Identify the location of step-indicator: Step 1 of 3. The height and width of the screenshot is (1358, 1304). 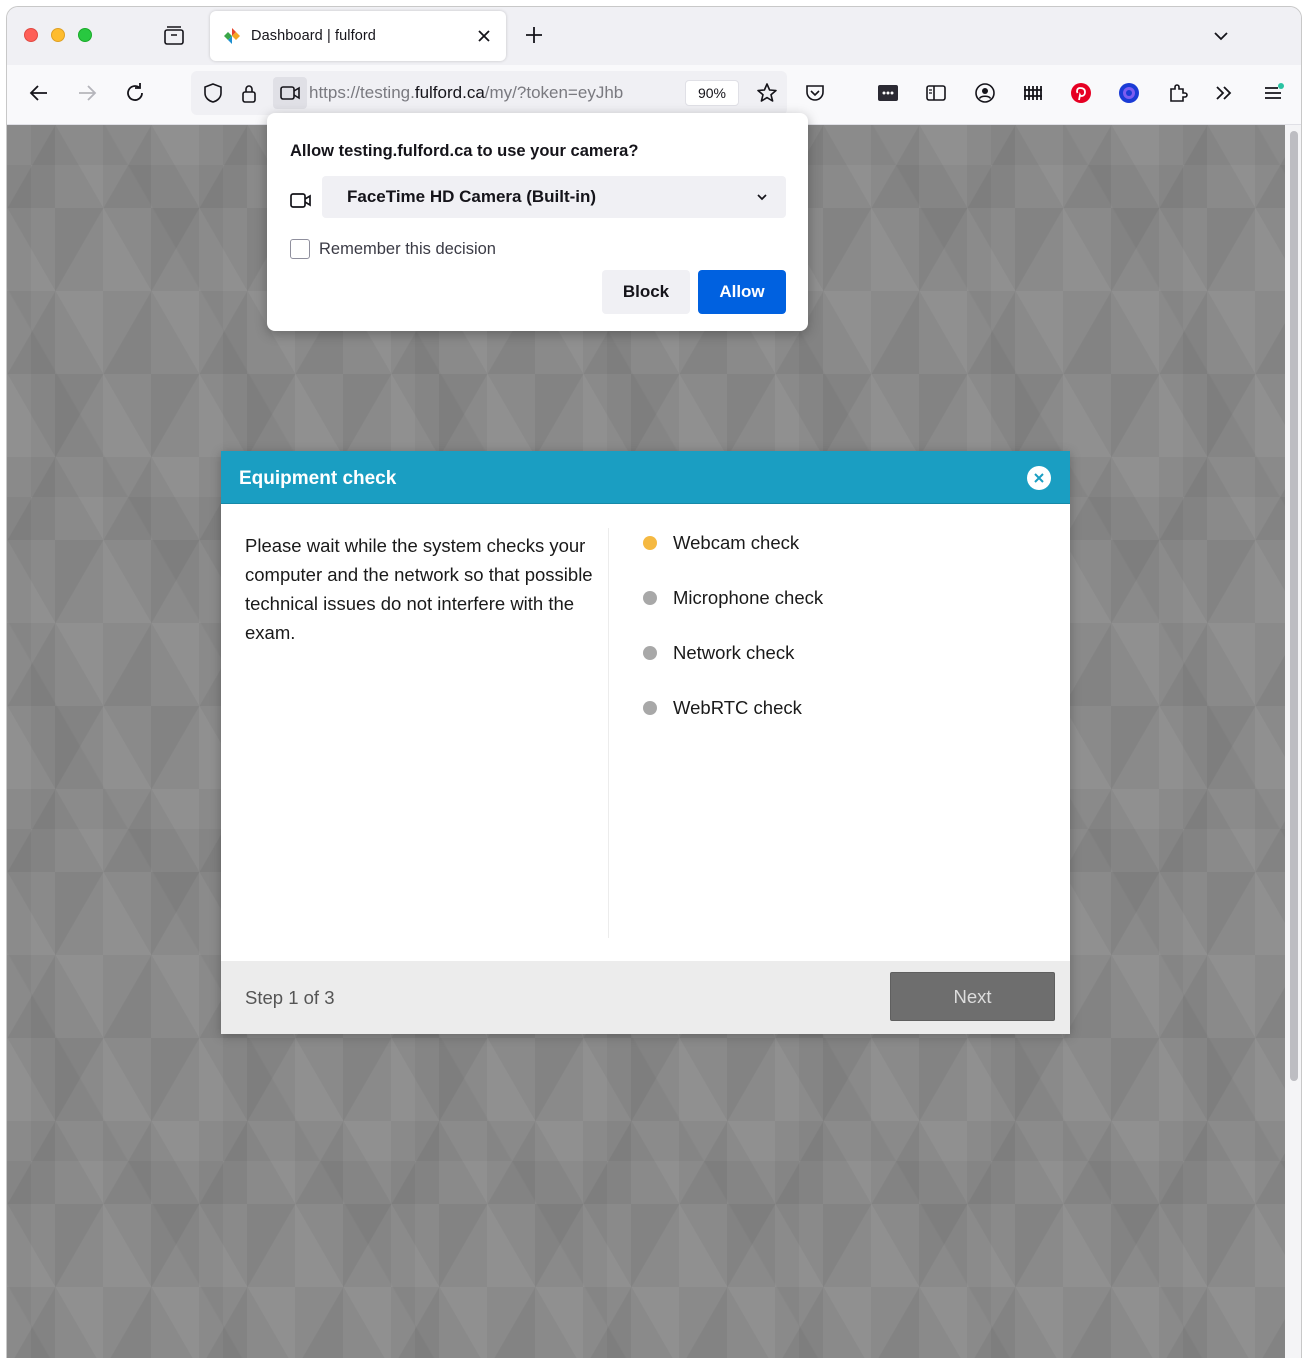
(290, 997).